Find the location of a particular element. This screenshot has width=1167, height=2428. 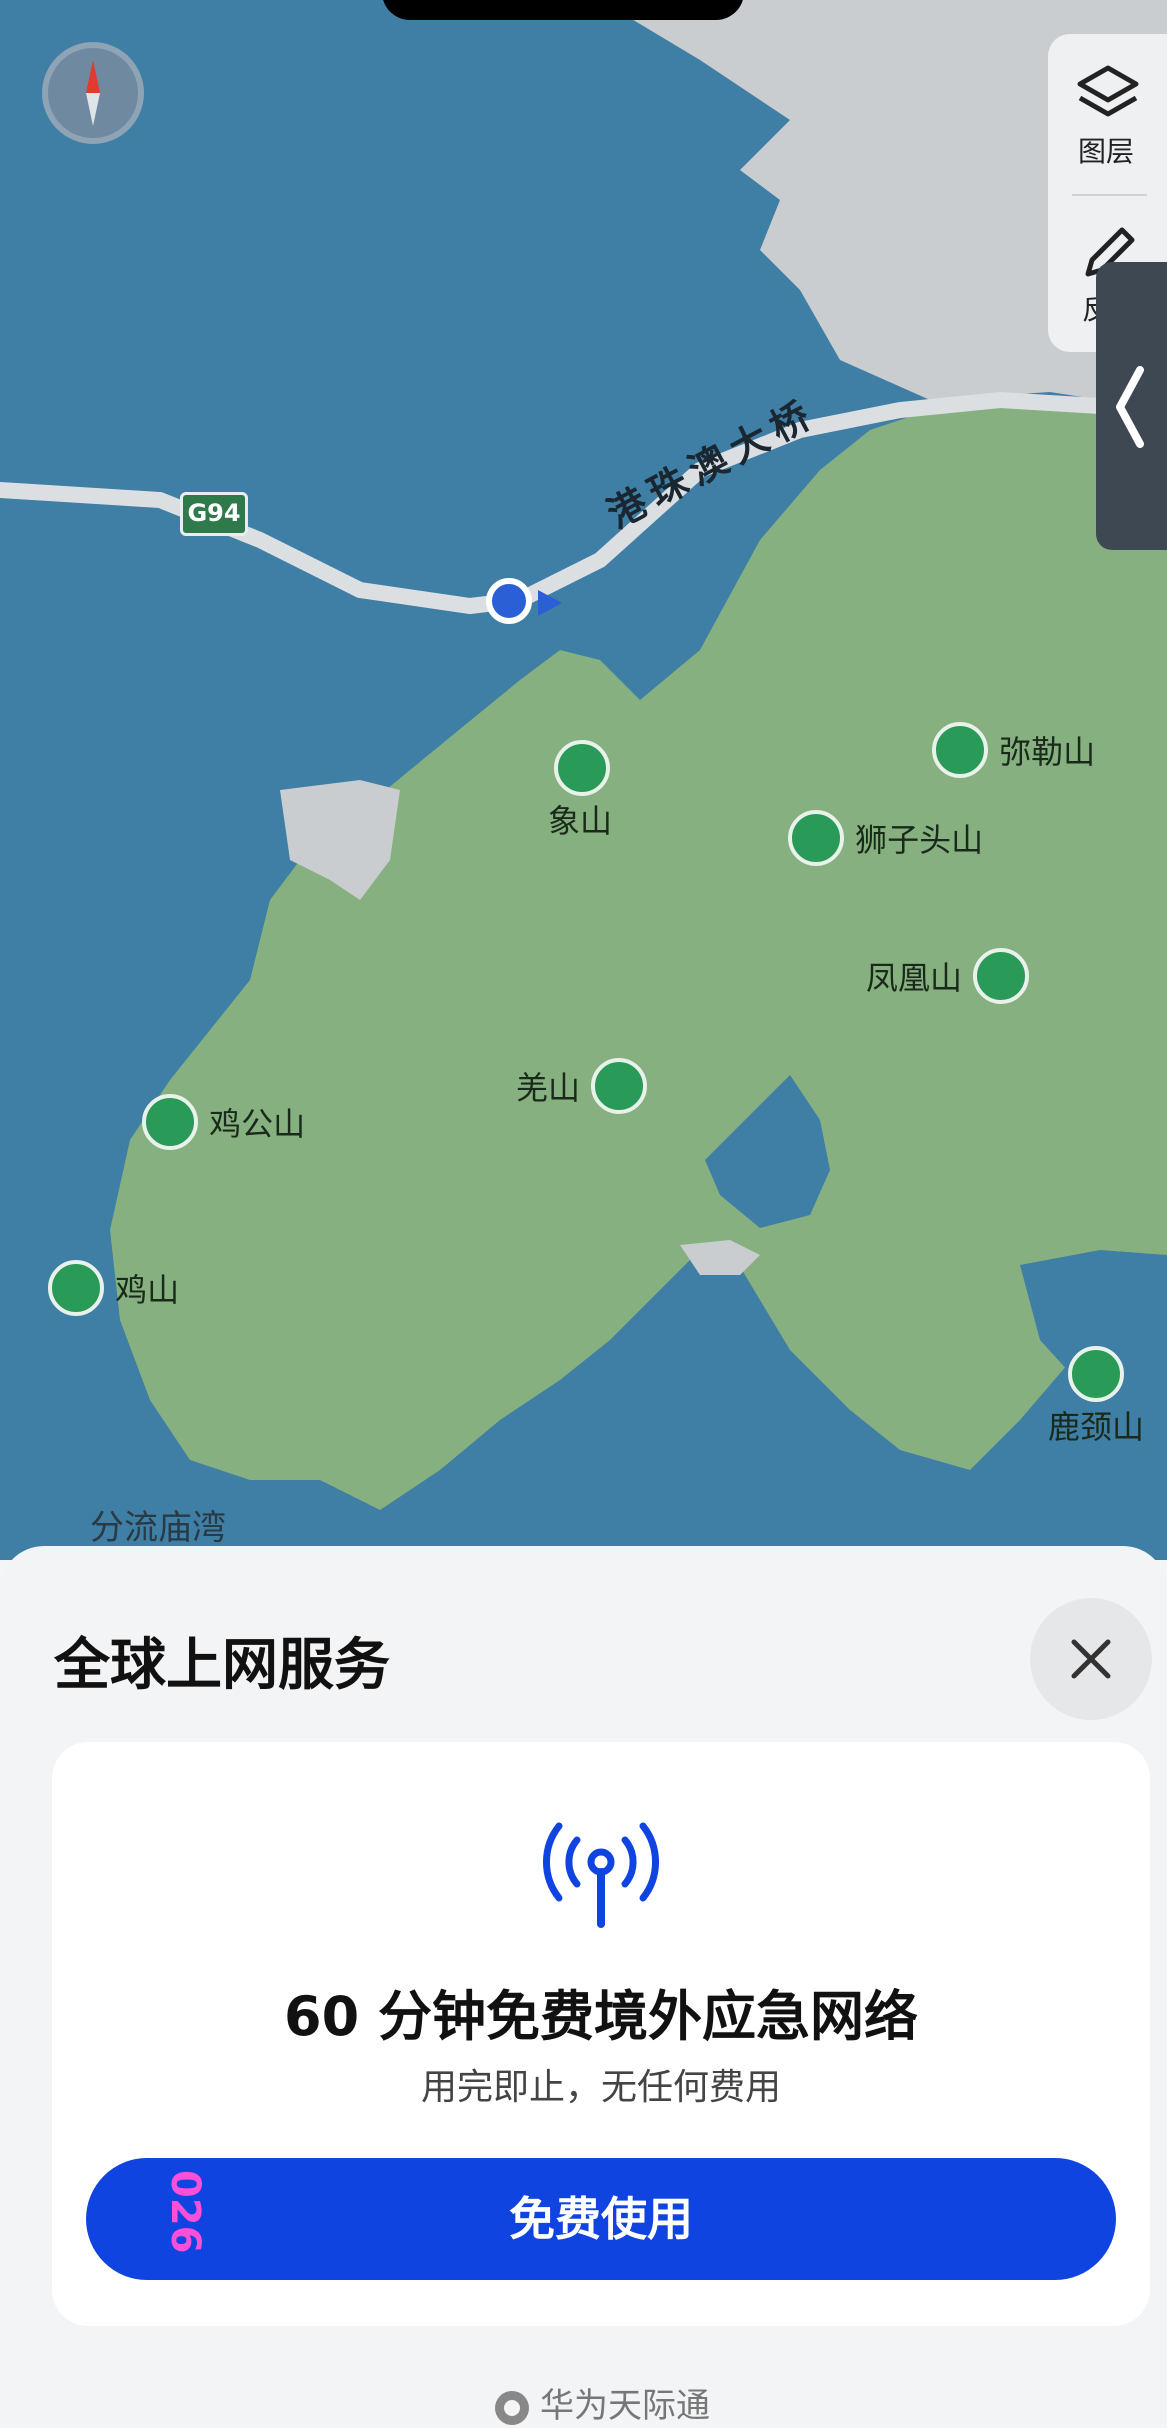

compass-needle is located at coordinates (93, 93).